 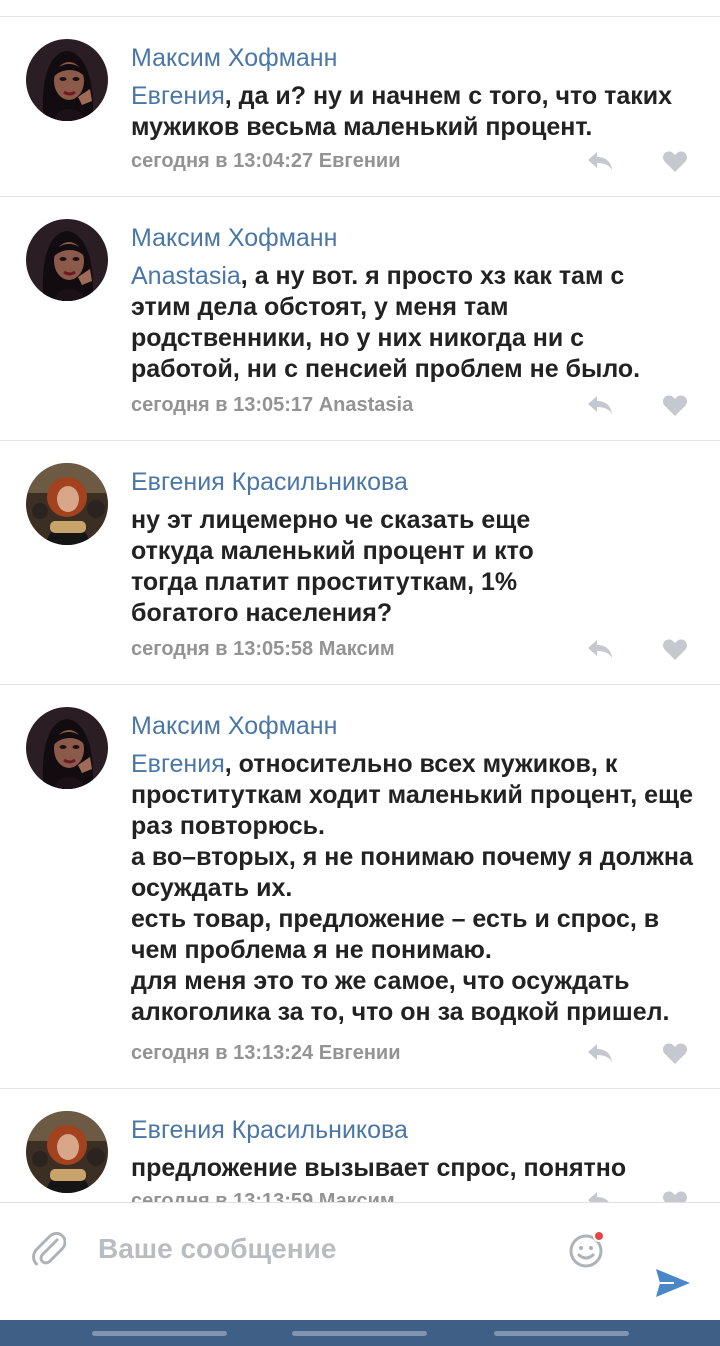 I want to click on comment-meta: сегодня в 13:04:27 Евгении, so click(x=266, y=161).